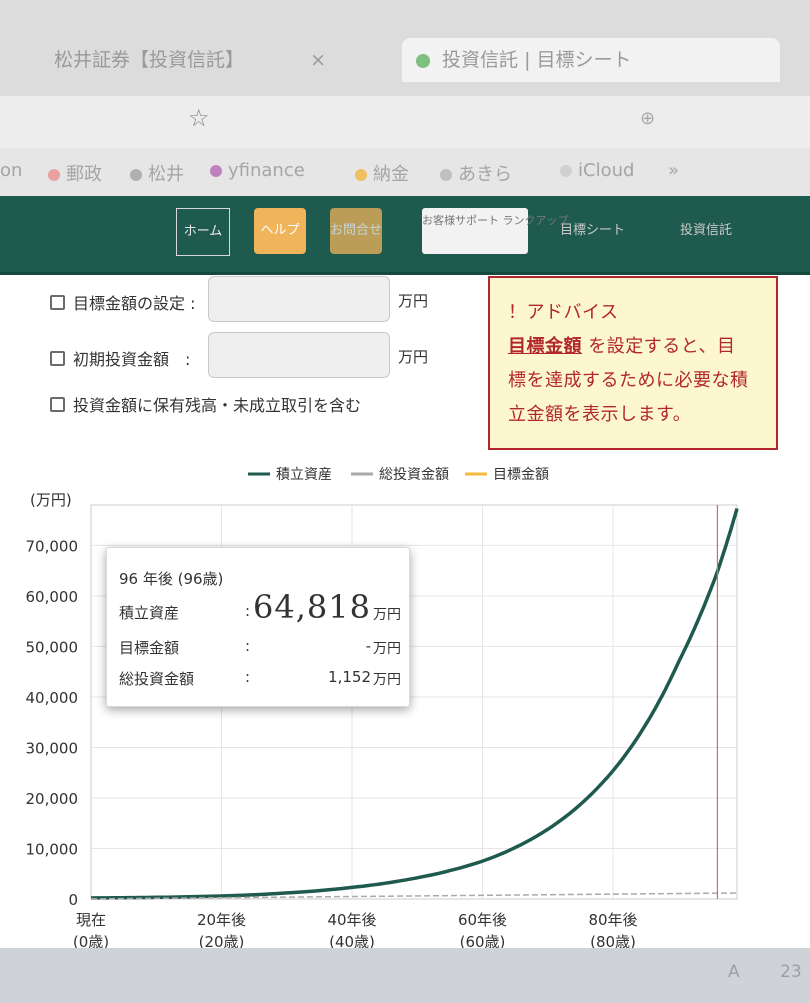  I want to click on tooltip-value-target: -, so click(368, 646).